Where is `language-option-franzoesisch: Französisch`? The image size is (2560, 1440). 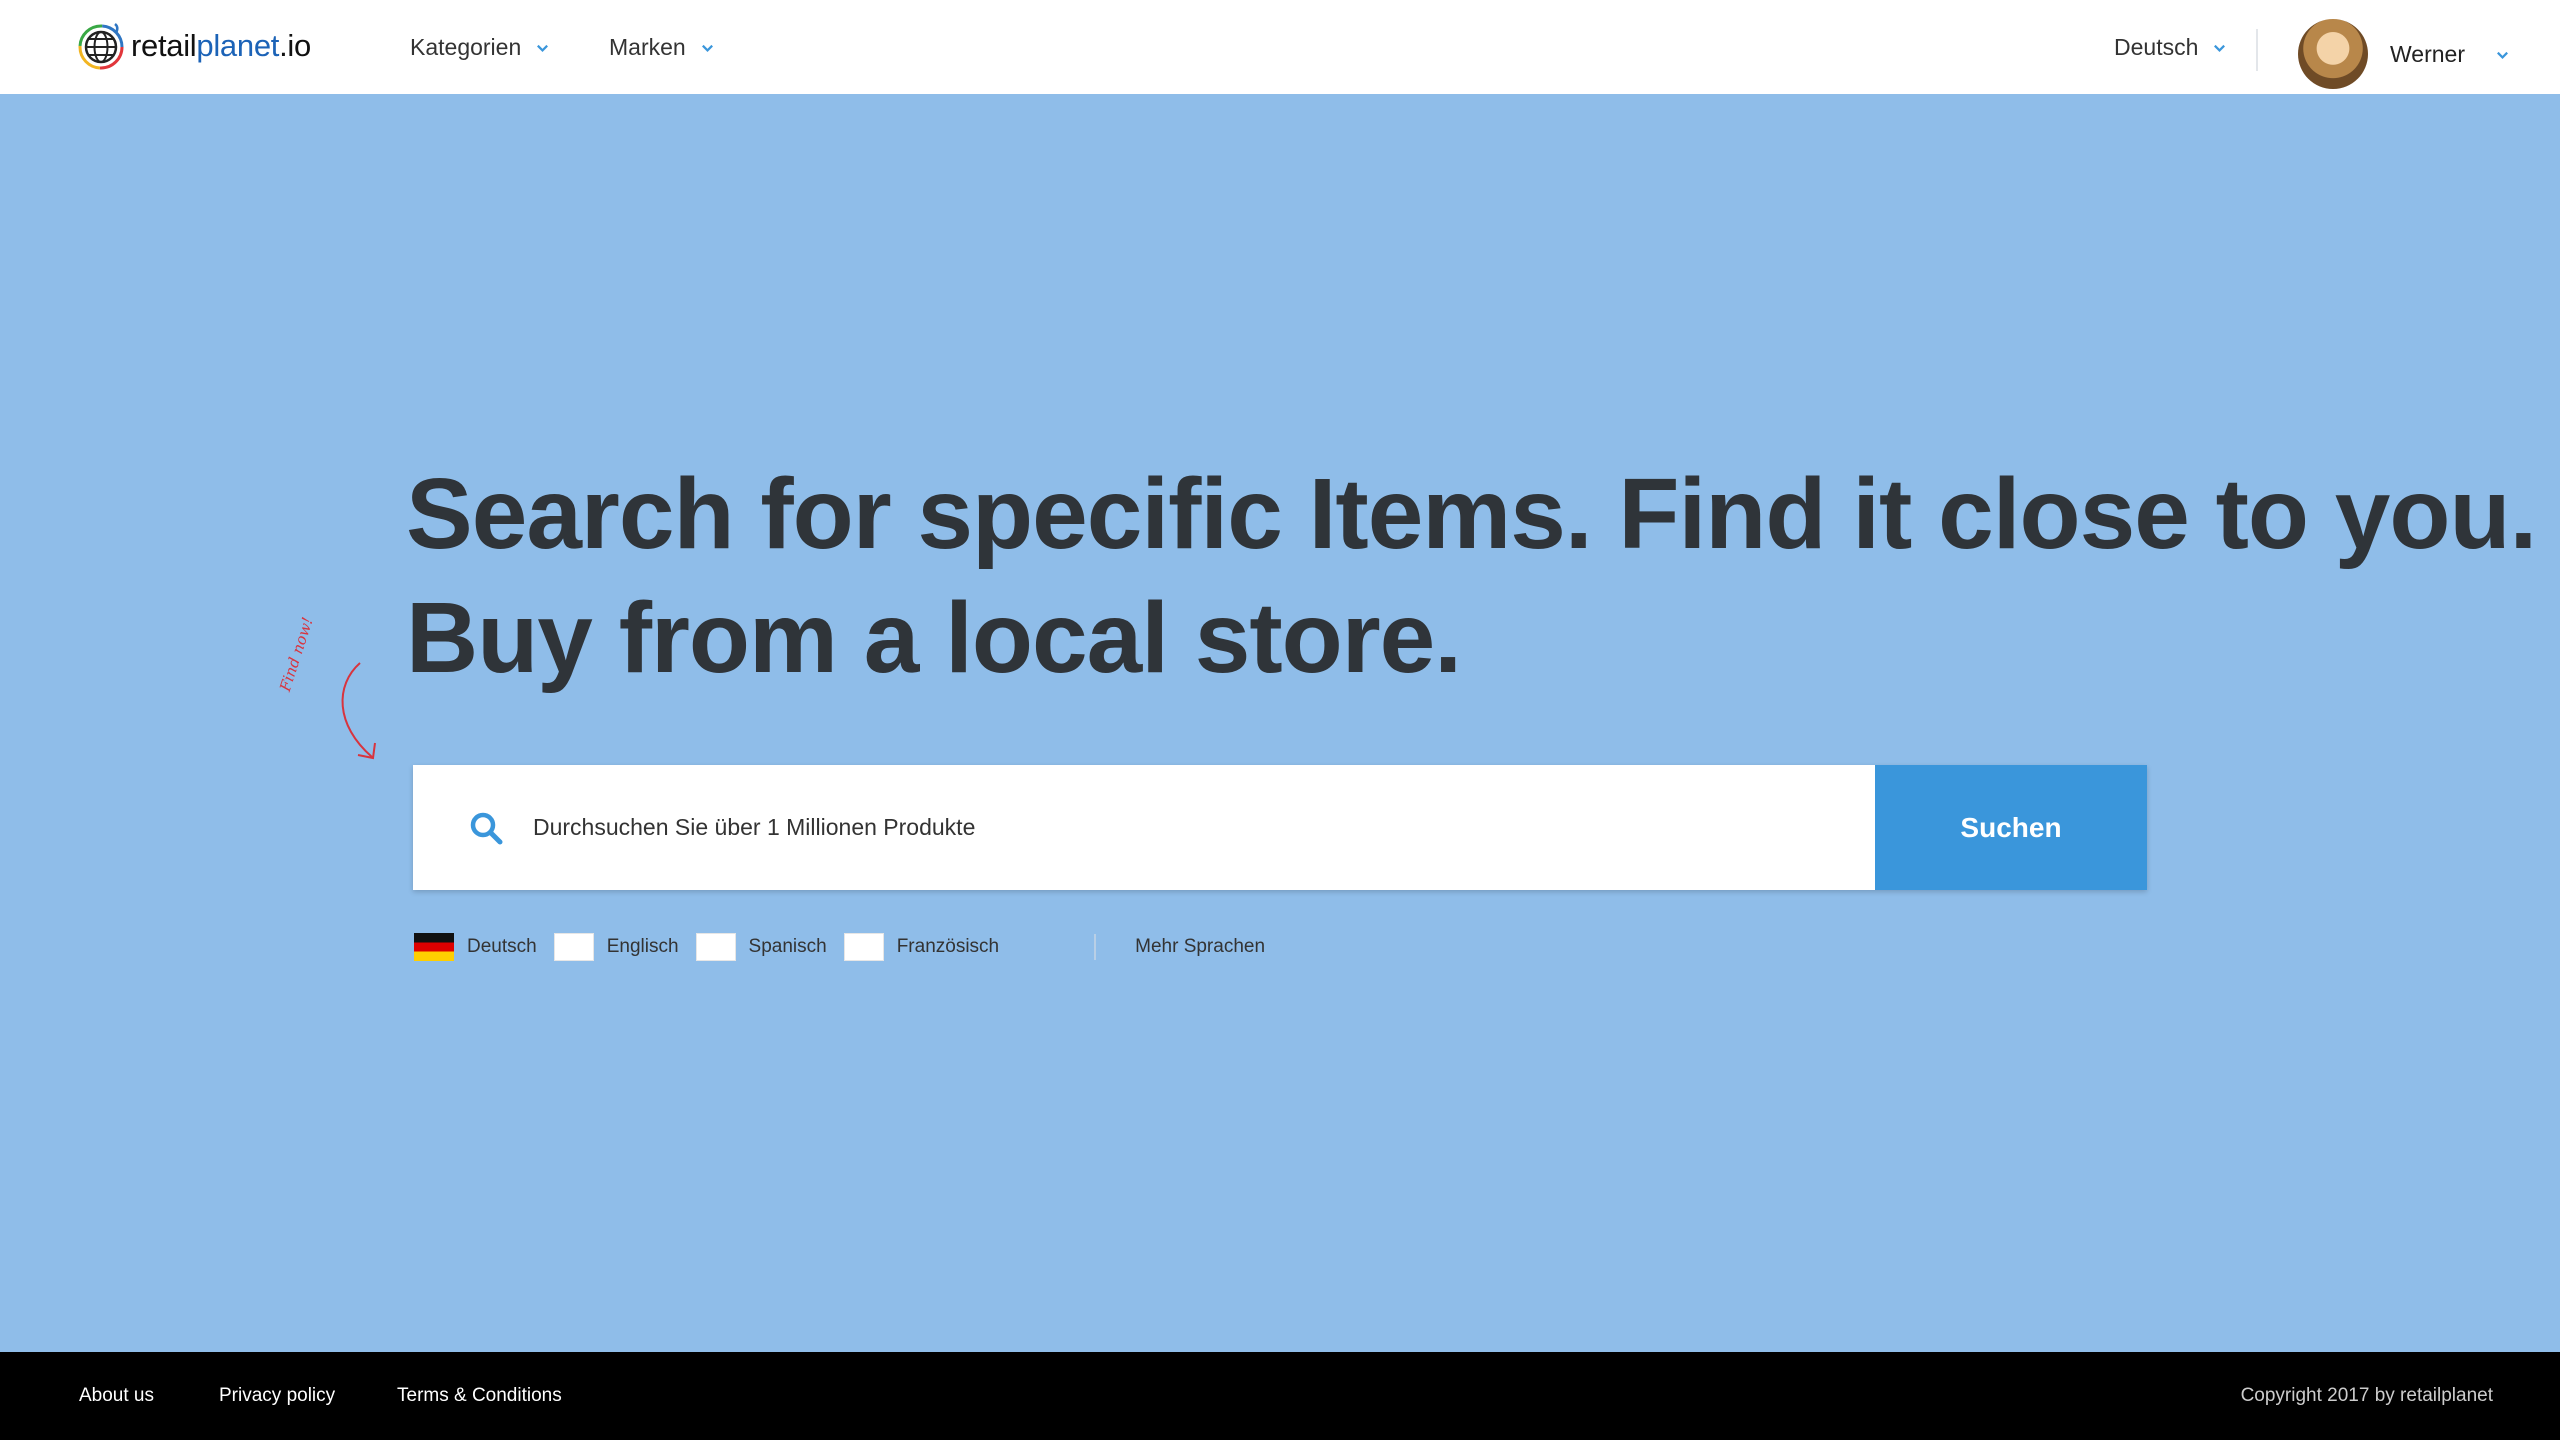 language-option-franzoesisch: Französisch is located at coordinates (921, 947).